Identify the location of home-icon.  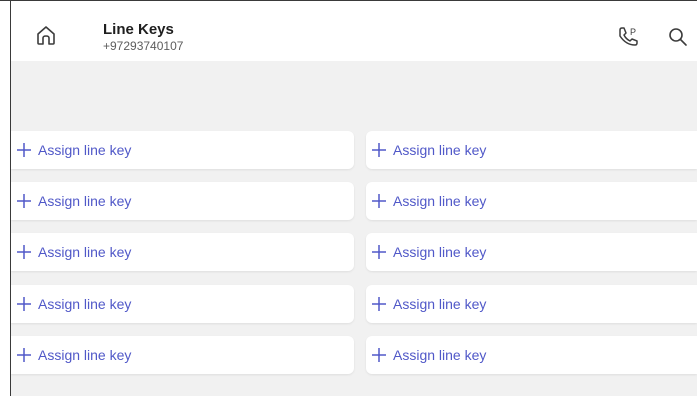
(46, 35).